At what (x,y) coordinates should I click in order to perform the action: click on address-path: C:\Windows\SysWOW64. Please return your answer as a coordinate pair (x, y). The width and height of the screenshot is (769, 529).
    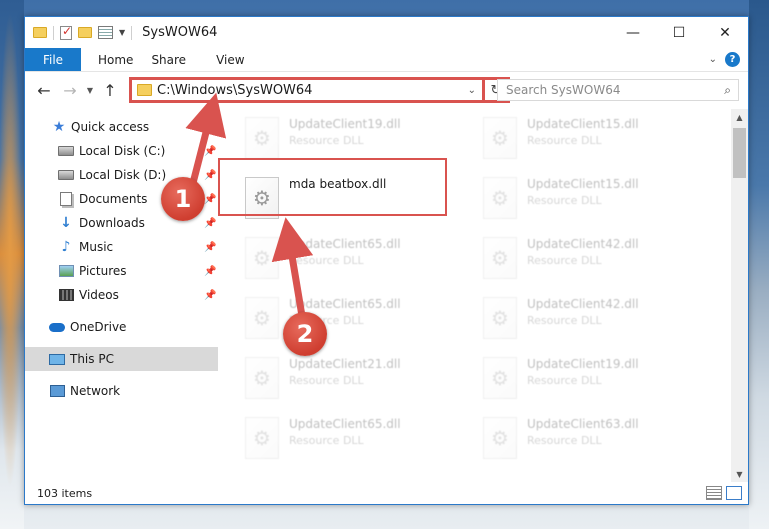
    Looking at the image, I should click on (234, 90).